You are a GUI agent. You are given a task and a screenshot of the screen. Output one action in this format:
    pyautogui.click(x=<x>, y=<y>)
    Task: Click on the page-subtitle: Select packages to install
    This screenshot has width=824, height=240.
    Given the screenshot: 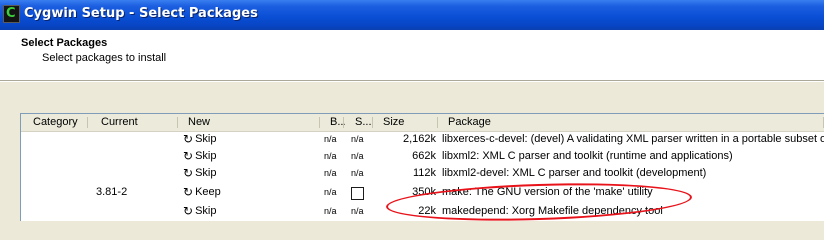 What is the action you would take?
    pyautogui.click(x=104, y=58)
    